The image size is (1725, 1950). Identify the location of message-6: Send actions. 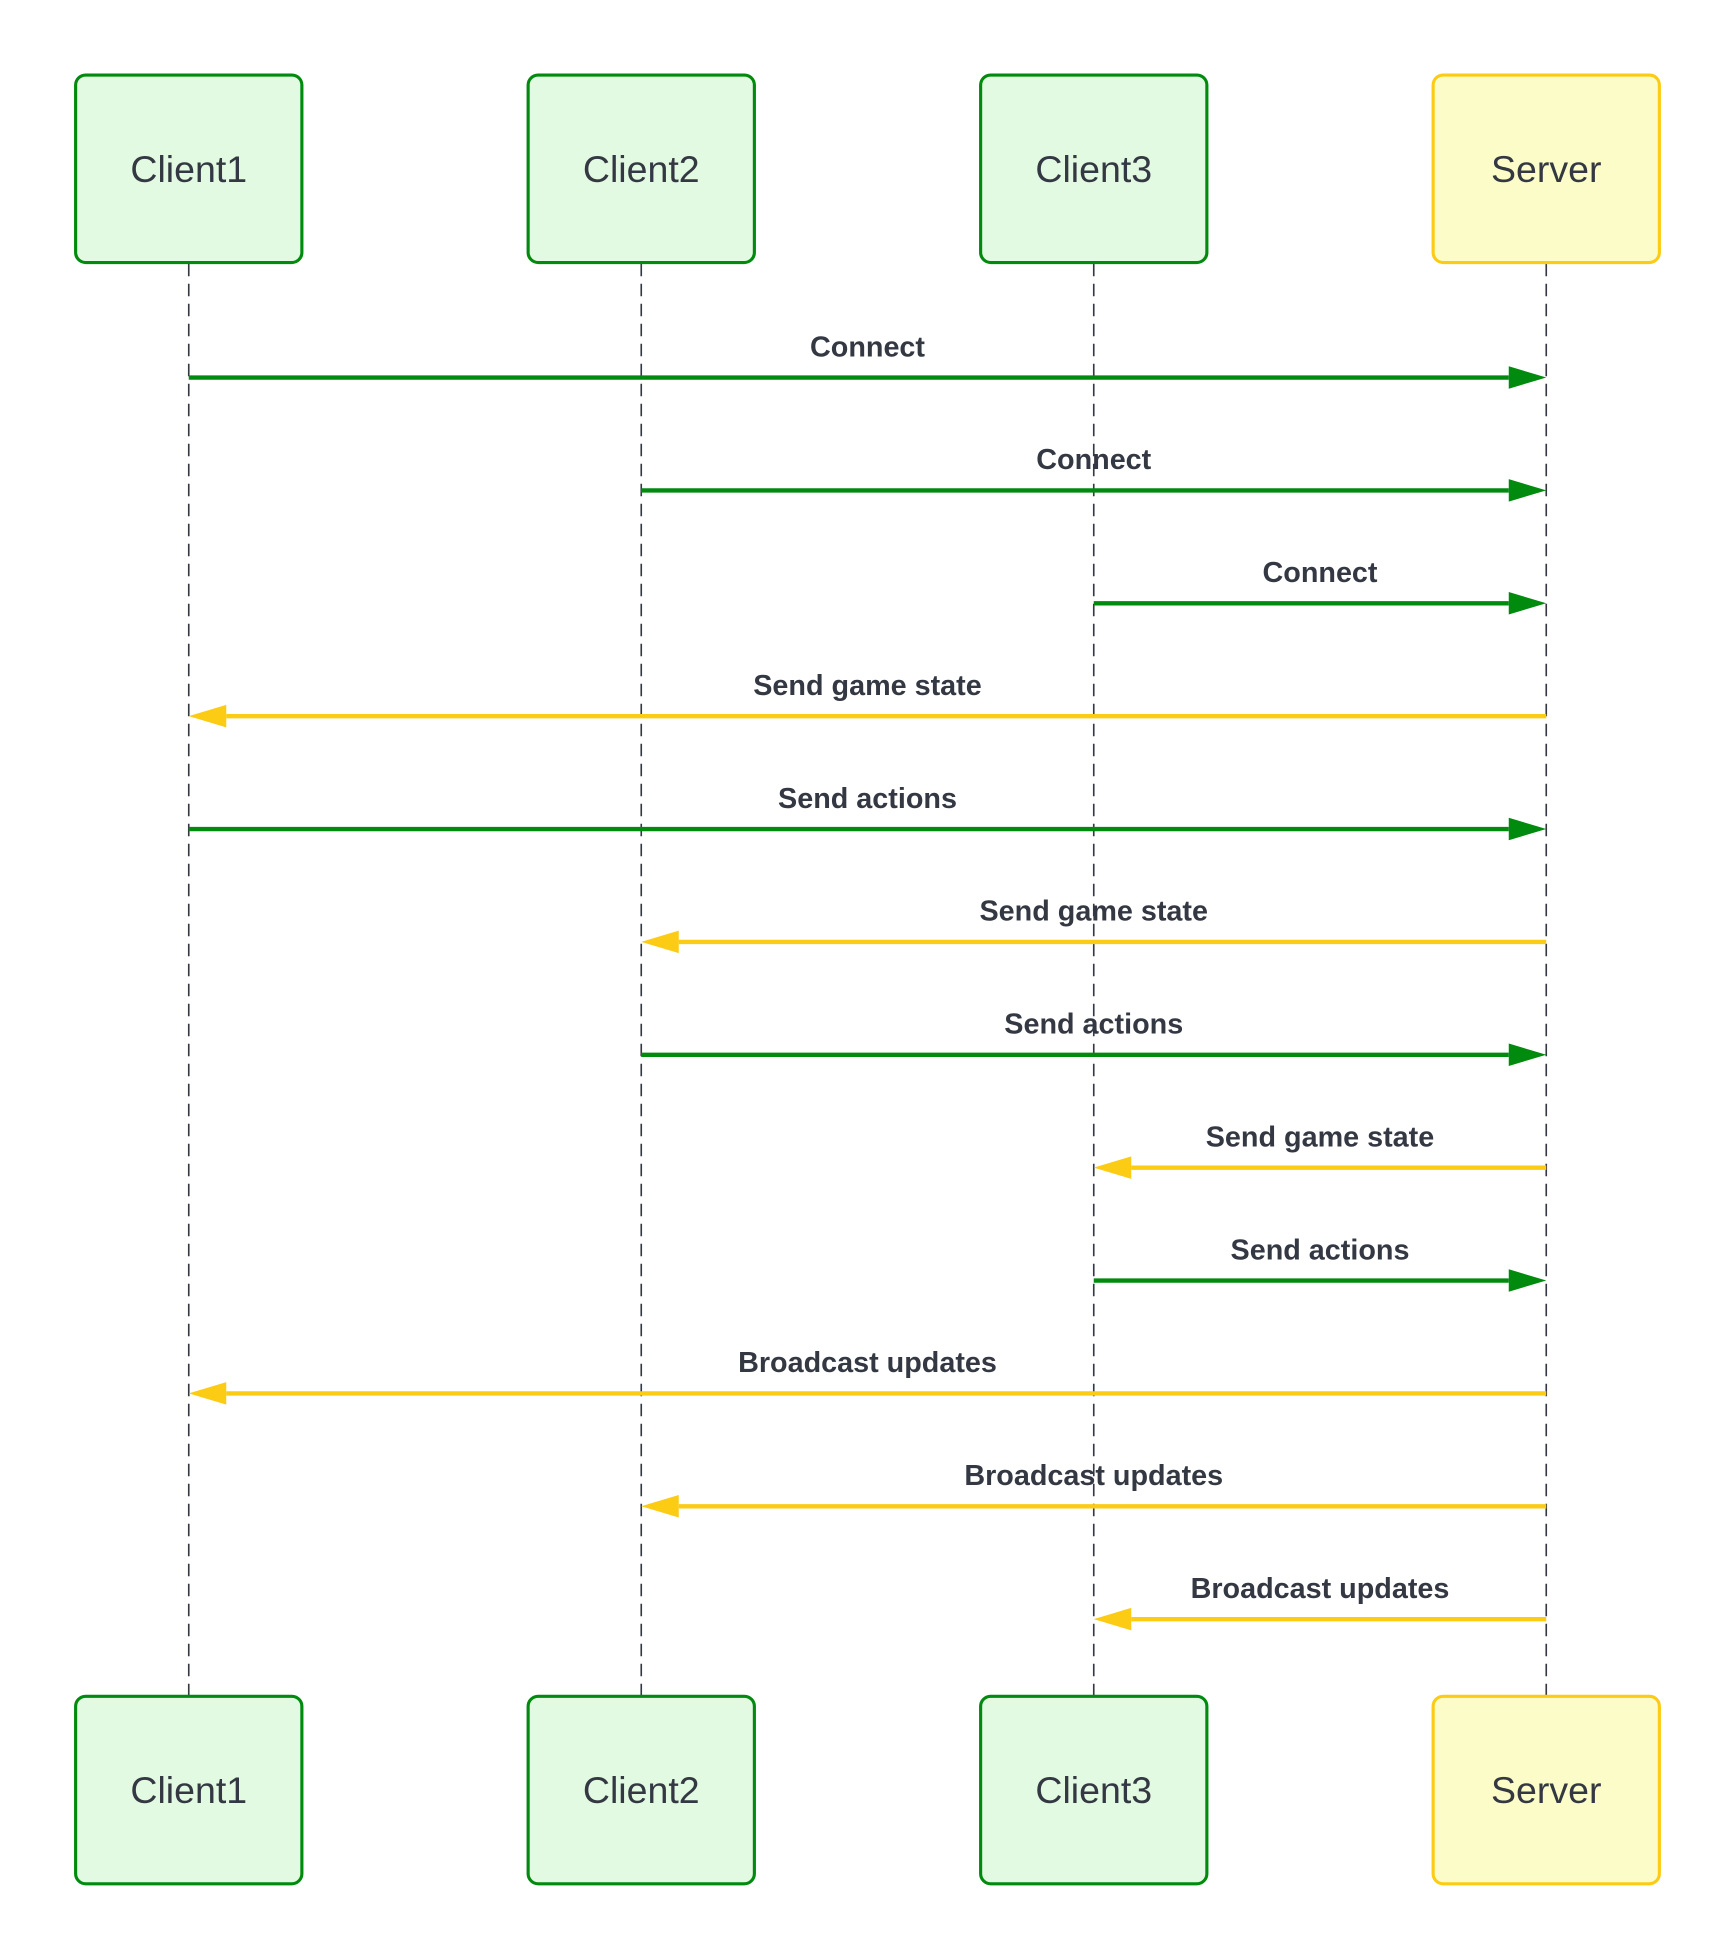
(1094, 1037).